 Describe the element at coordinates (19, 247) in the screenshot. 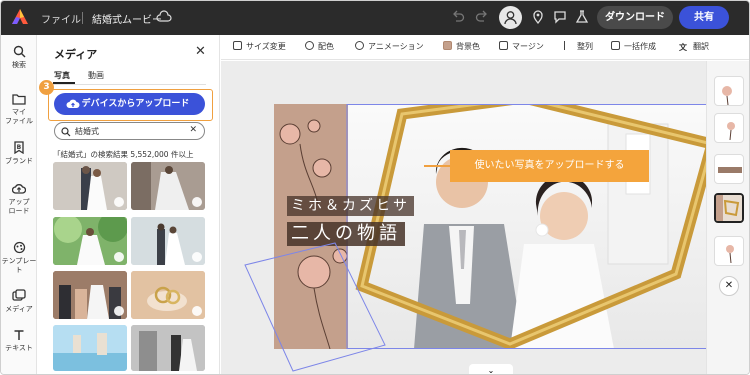

I see `template-icon` at that location.